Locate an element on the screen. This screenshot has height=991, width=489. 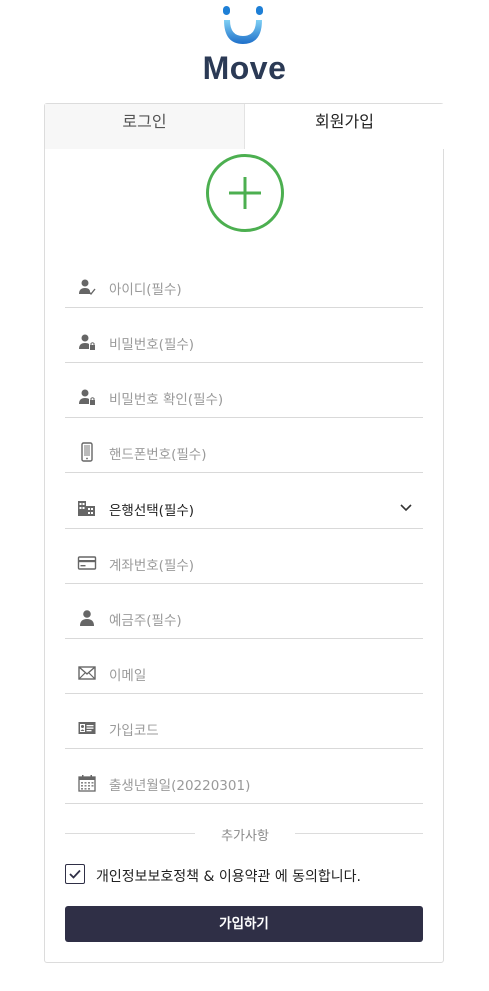
user-check-icon is located at coordinates (87, 287).